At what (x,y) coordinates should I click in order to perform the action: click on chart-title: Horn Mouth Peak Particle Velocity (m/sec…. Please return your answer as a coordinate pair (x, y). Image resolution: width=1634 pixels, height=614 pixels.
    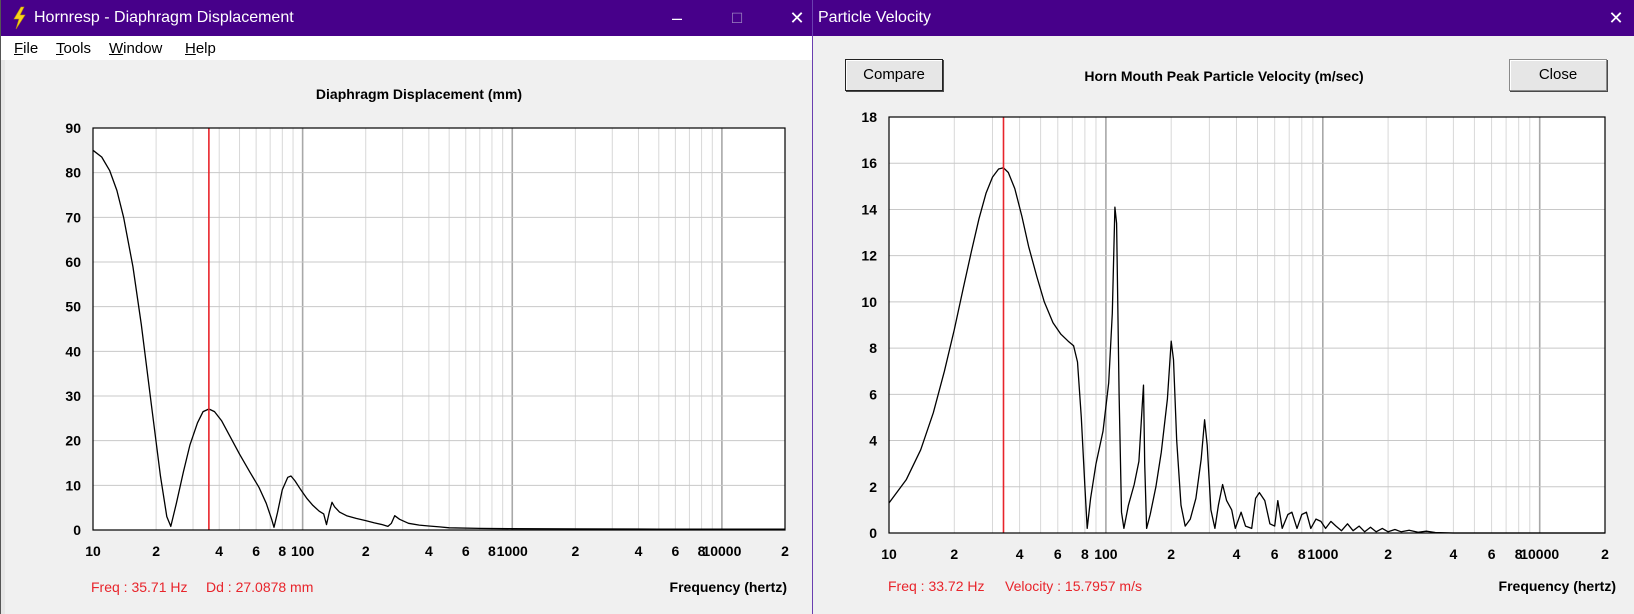
    Looking at the image, I should click on (1224, 76).